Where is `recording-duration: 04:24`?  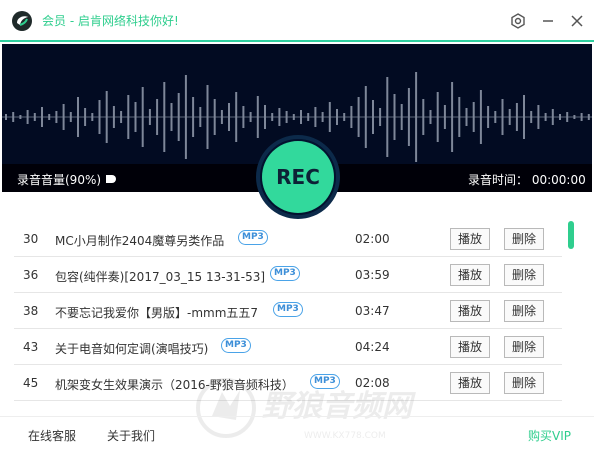 recording-duration: 04:24 is located at coordinates (372, 347).